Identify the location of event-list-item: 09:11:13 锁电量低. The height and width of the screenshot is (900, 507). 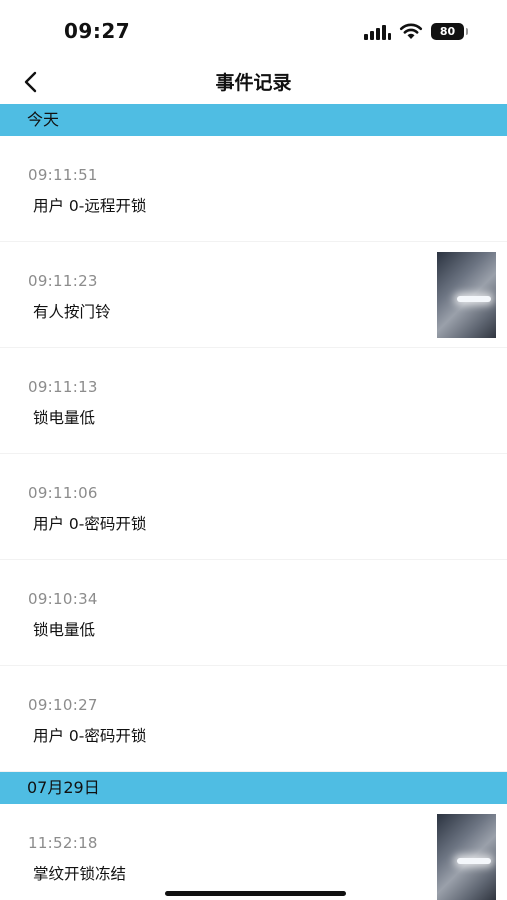
(253, 401).